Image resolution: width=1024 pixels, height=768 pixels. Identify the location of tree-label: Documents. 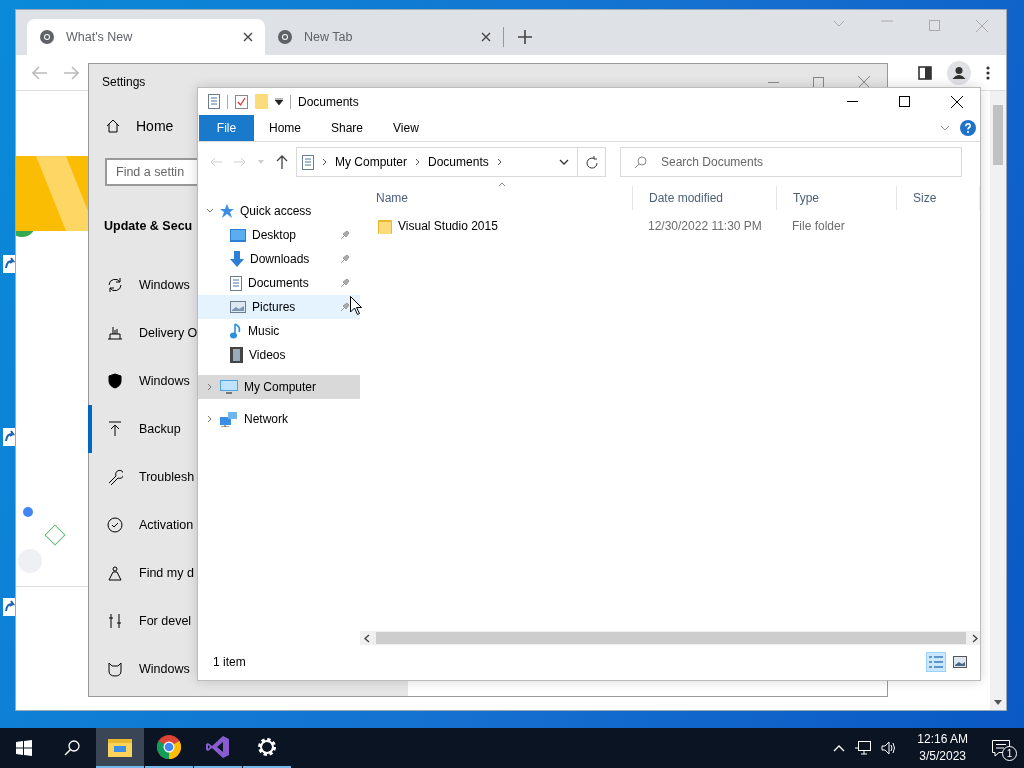
(278, 283).